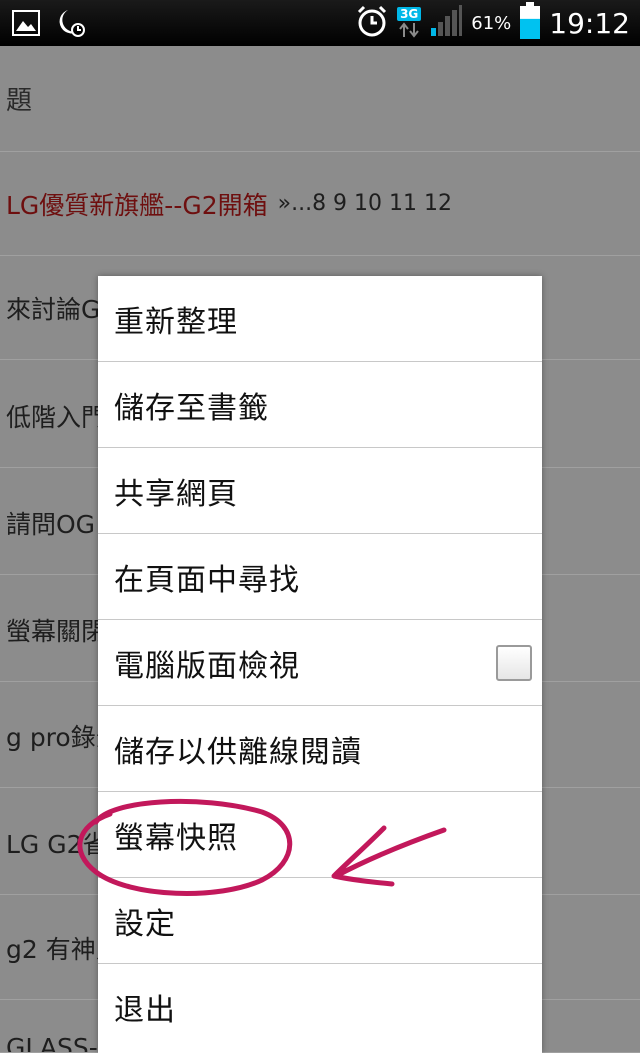 The width and height of the screenshot is (640, 1053). Describe the element at coordinates (207, 580) in the screenshot. I see `menu-item-label: 在頁面中尋找` at that location.